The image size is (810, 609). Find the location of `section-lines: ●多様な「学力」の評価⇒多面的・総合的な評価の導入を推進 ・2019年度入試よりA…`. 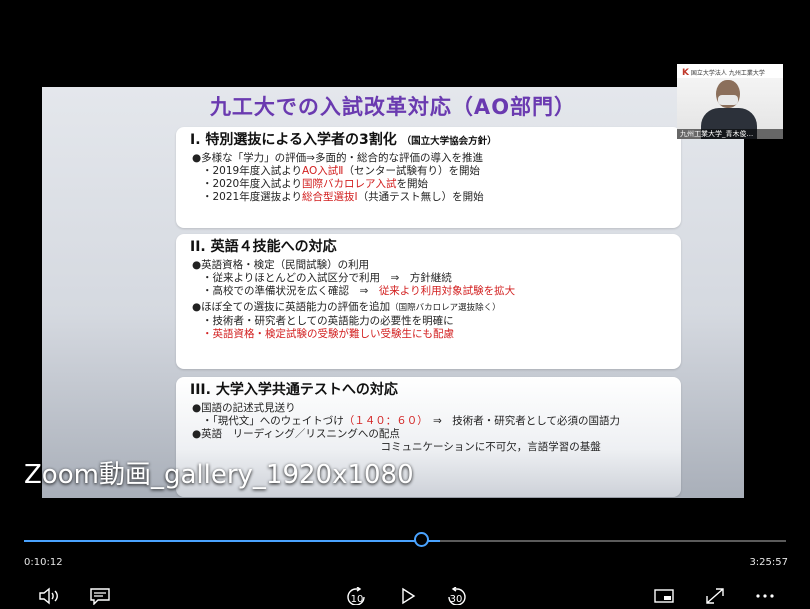

section-lines: ●多様な「学力」の評価⇒多面的・総合的な評価の導入を推進 ・2019年度入試よりA… is located at coordinates (428, 178).